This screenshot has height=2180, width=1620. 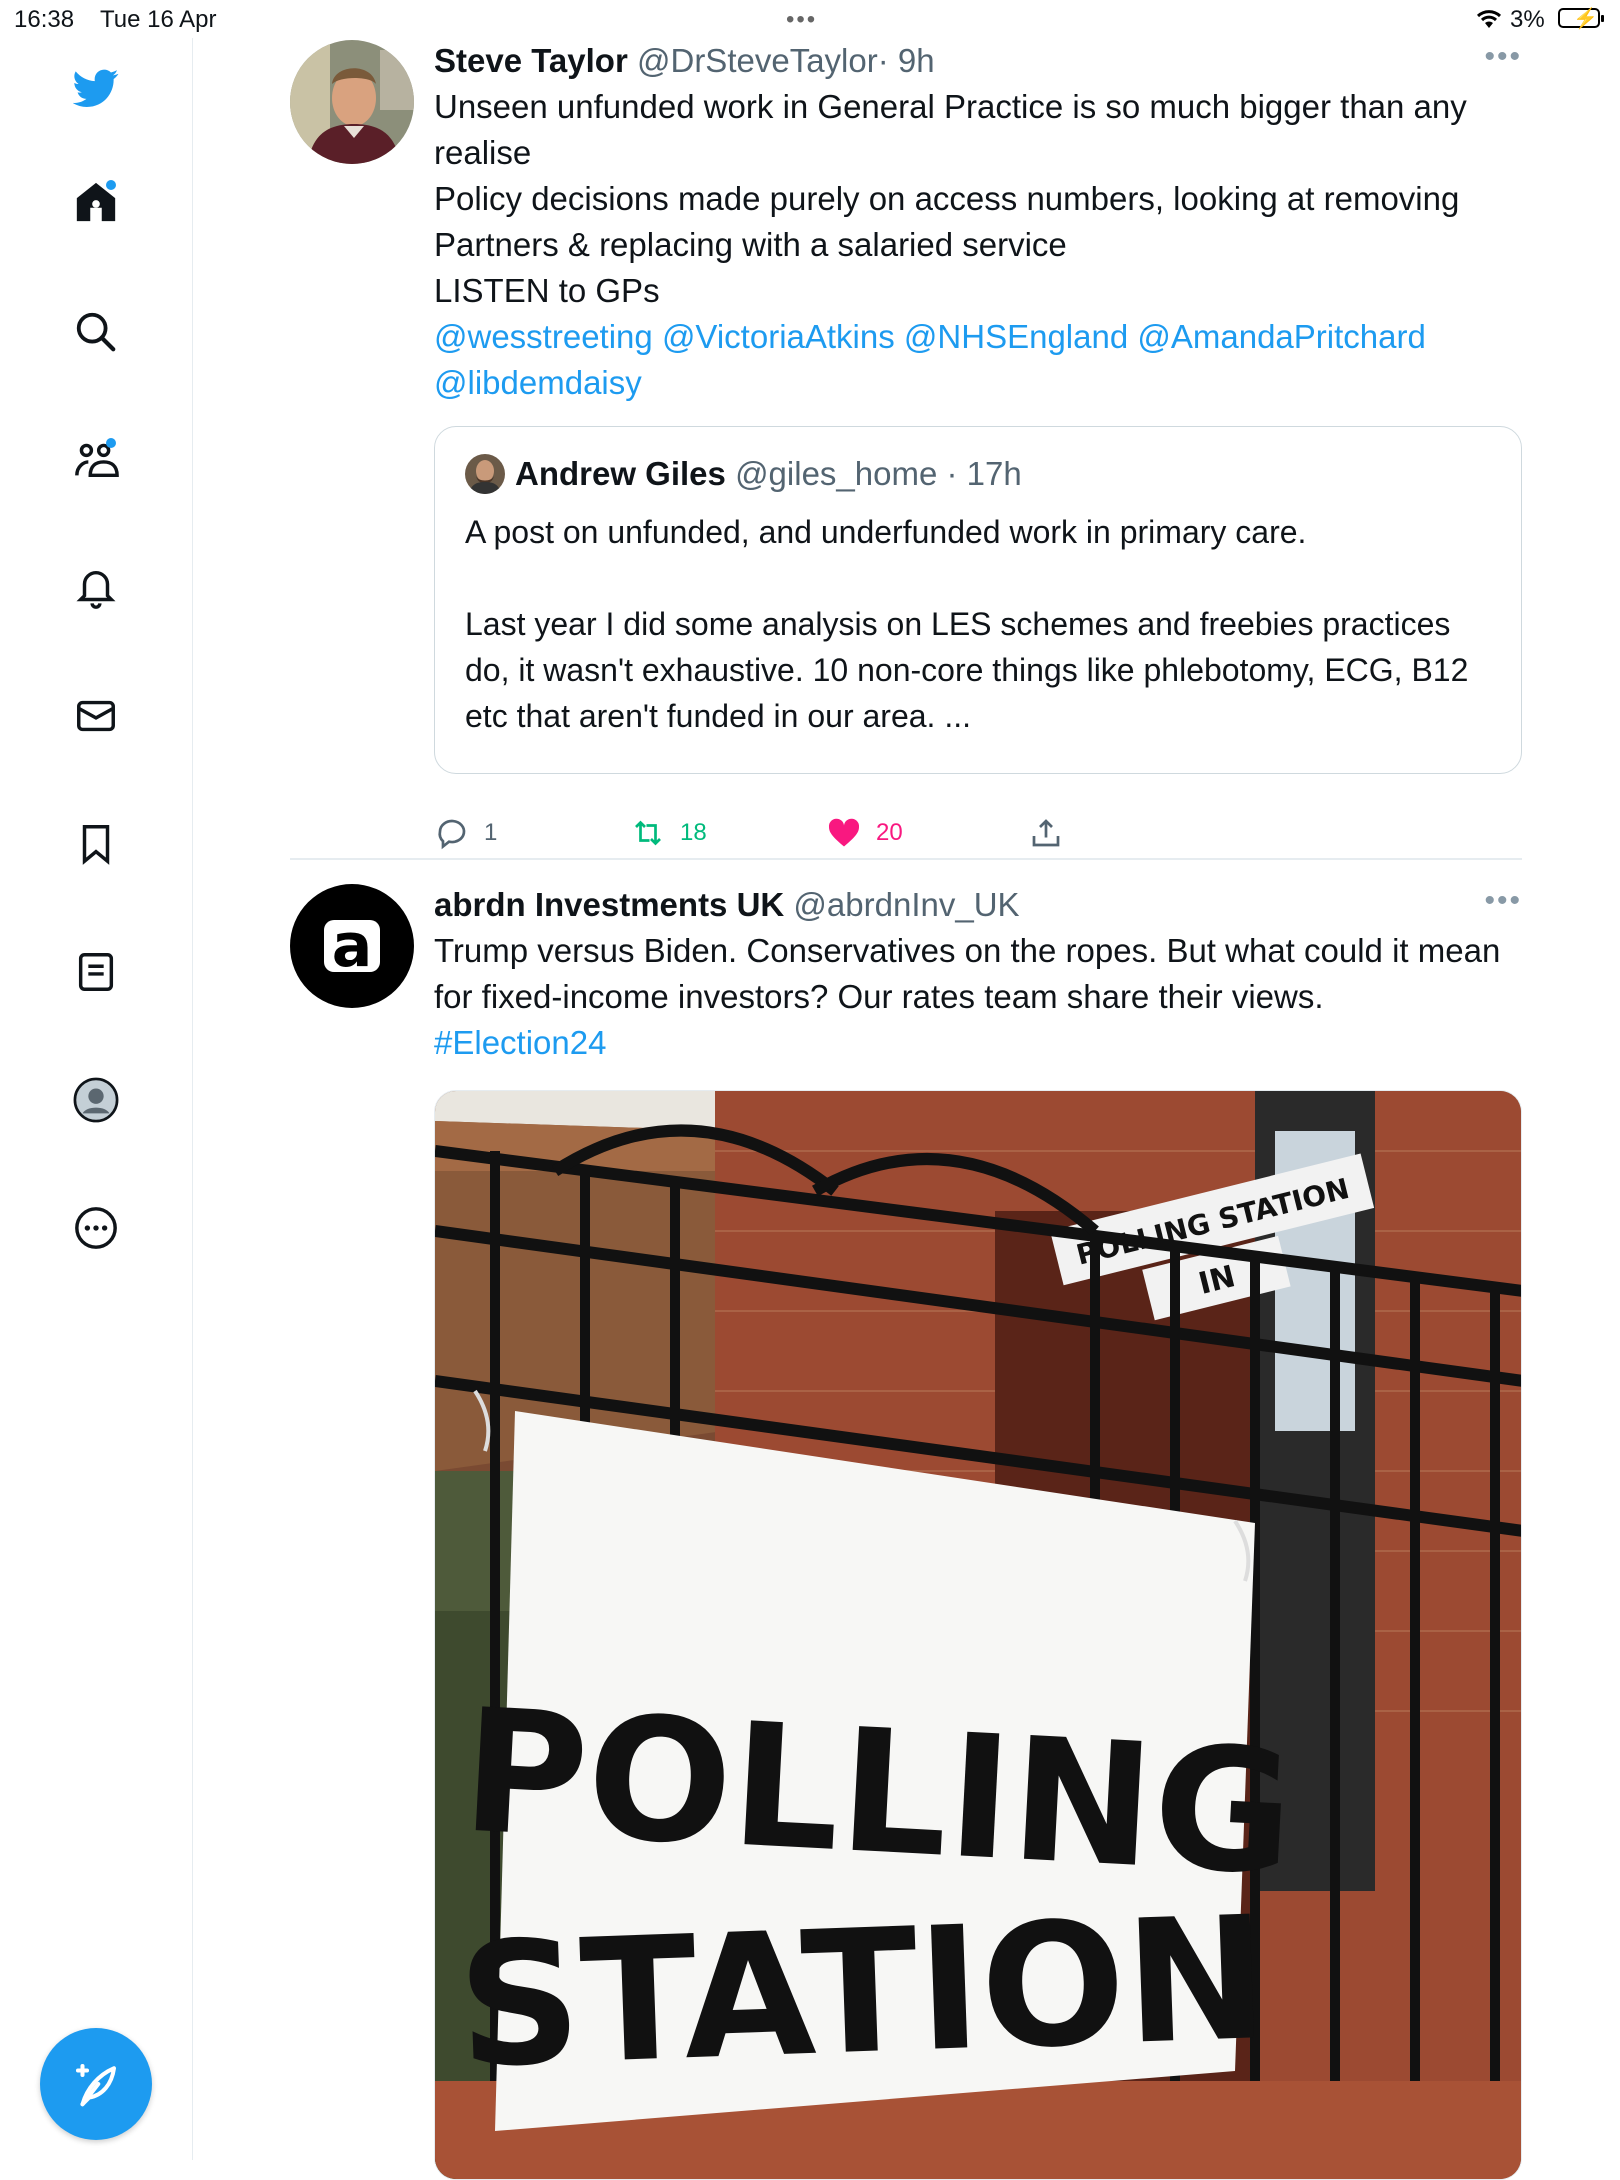 I want to click on status-bar: 16:38 Tue 16 Apr ••• 3% ⚡, so click(x=810, y=19).